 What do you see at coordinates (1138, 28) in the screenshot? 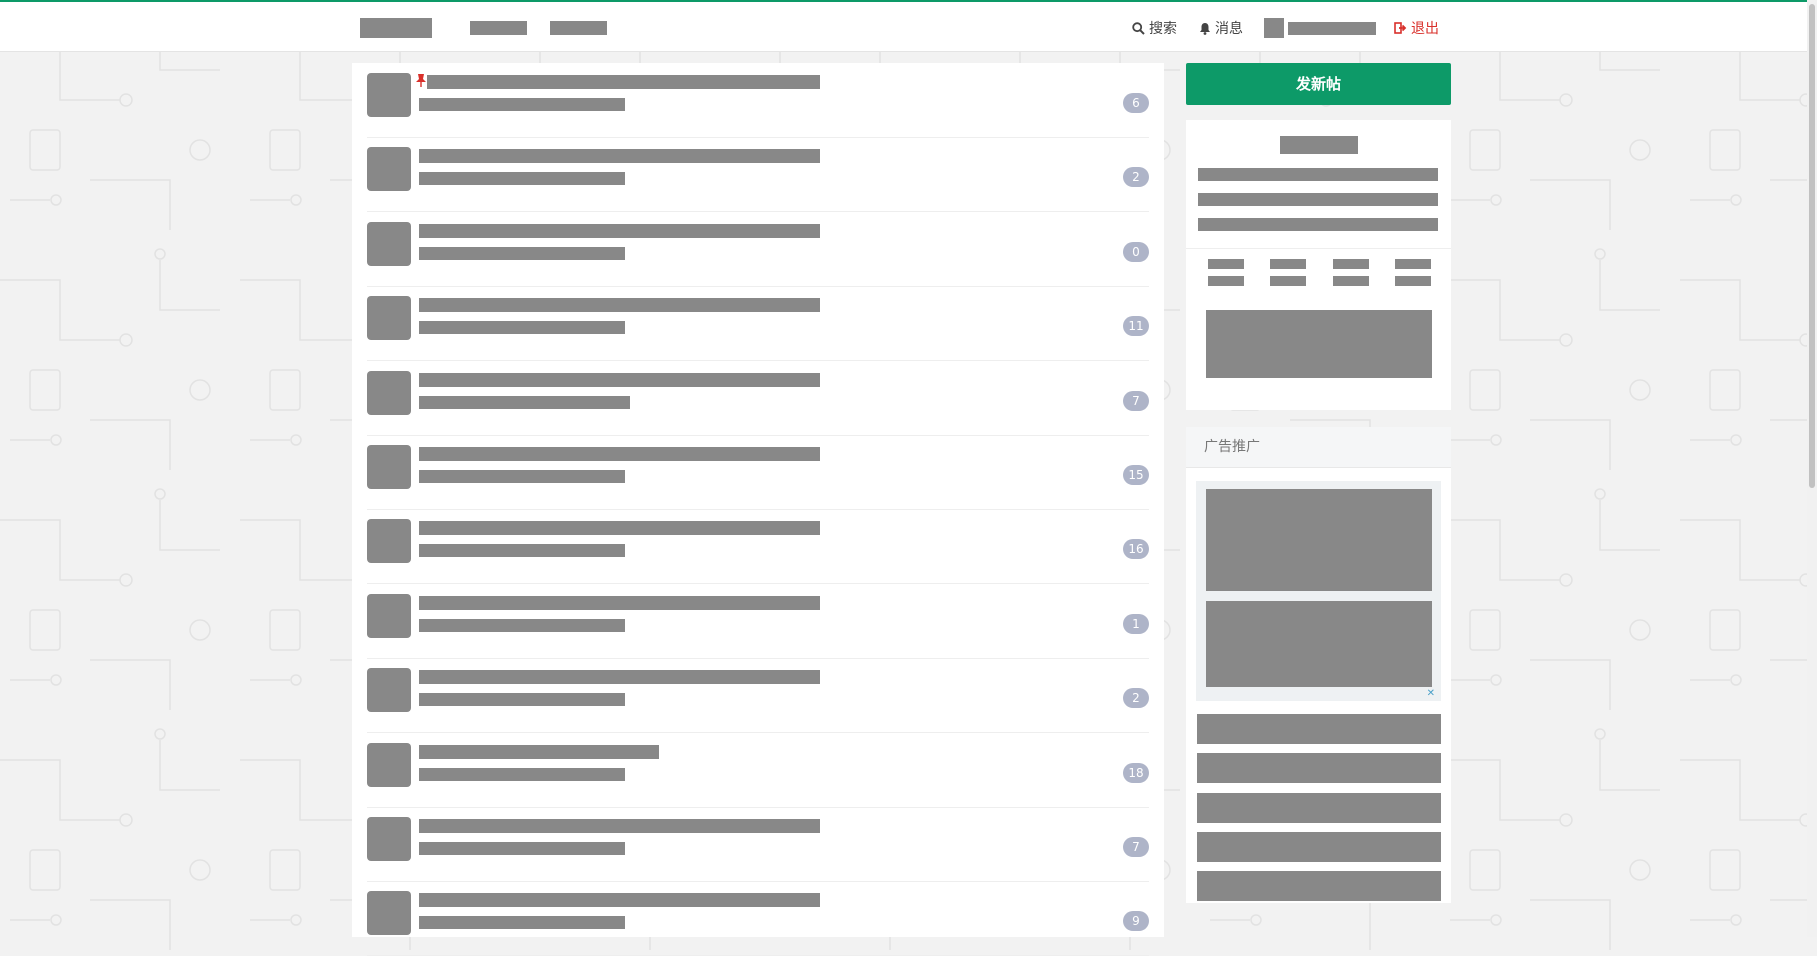
I see `search-icon` at bounding box center [1138, 28].